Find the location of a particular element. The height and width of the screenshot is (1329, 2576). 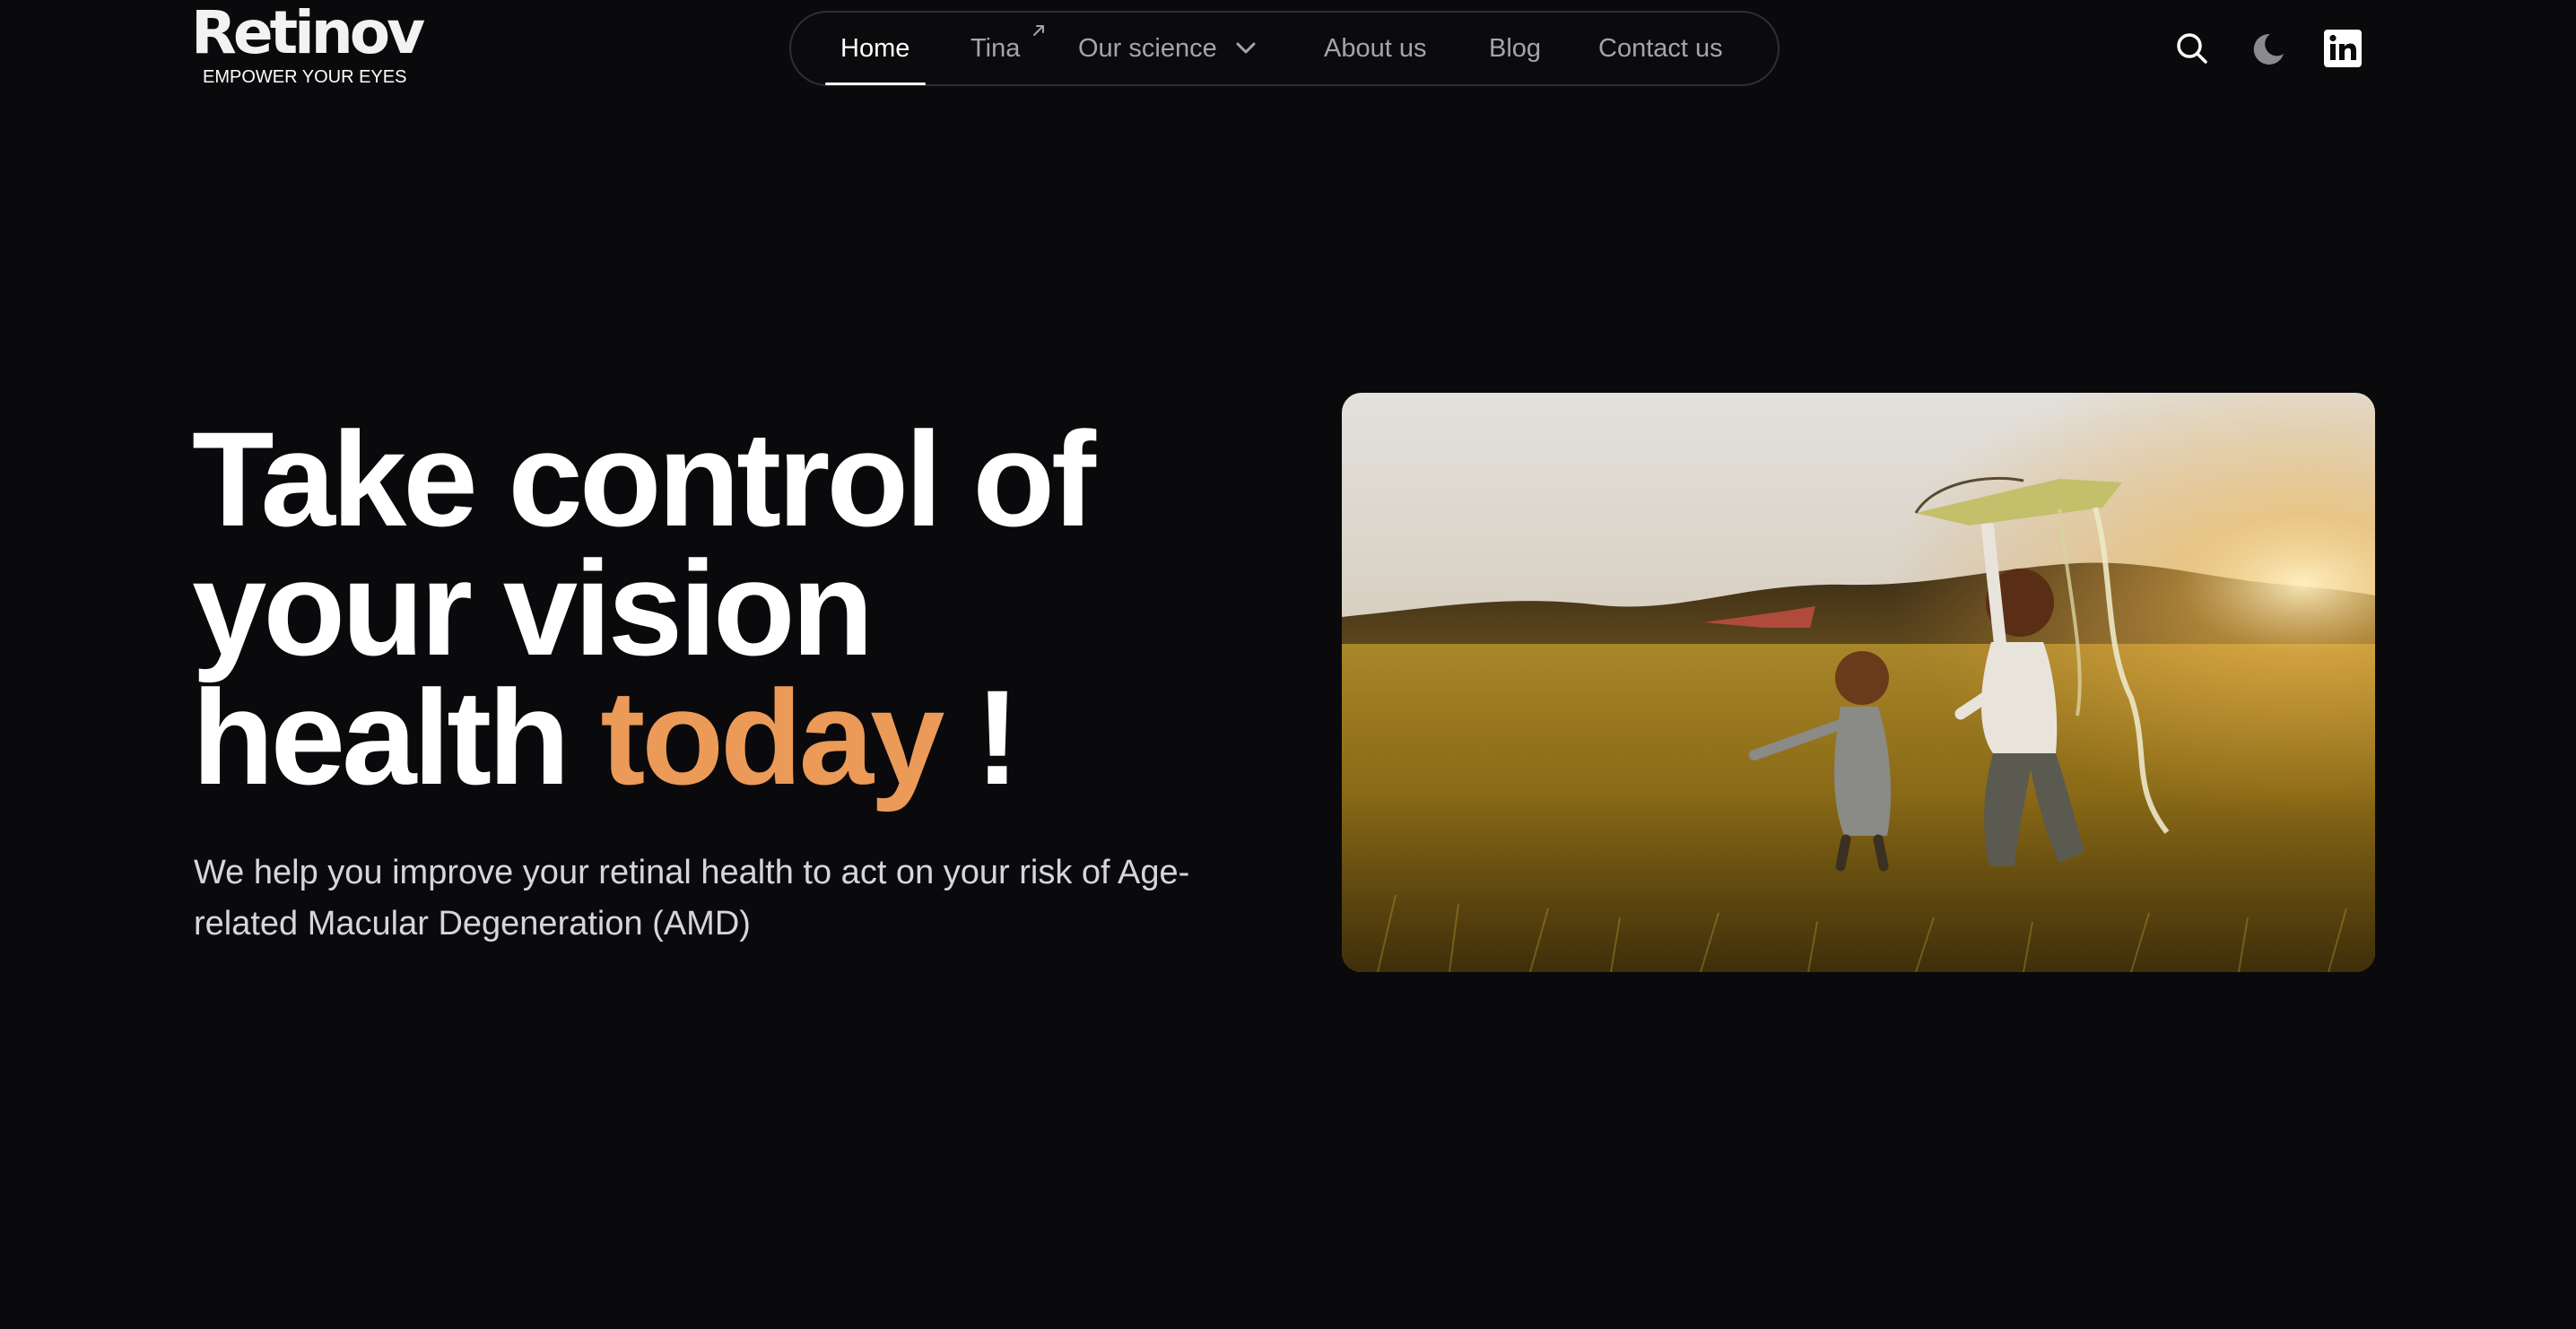

hero-title-exclamation: ! is located at coordinates (980, 737).